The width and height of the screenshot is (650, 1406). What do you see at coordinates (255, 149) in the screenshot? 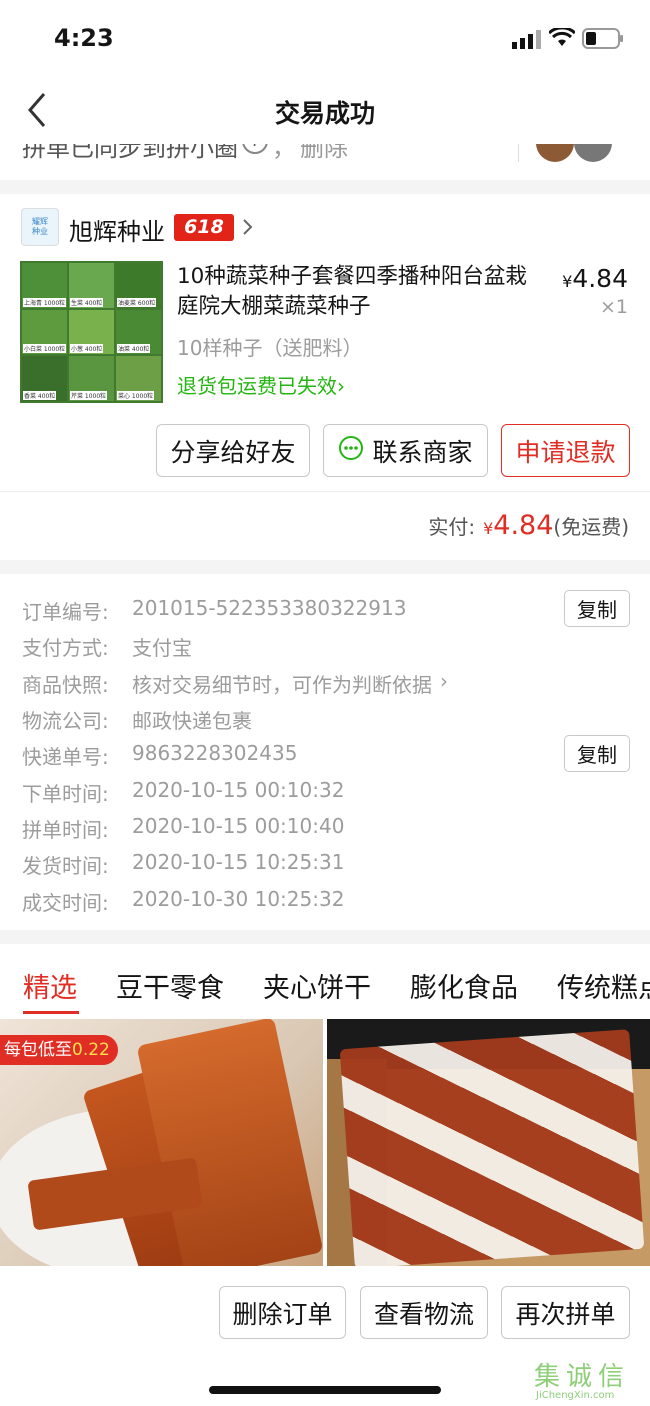
I see `info-icon: ?` at bounding box center [255, 149].